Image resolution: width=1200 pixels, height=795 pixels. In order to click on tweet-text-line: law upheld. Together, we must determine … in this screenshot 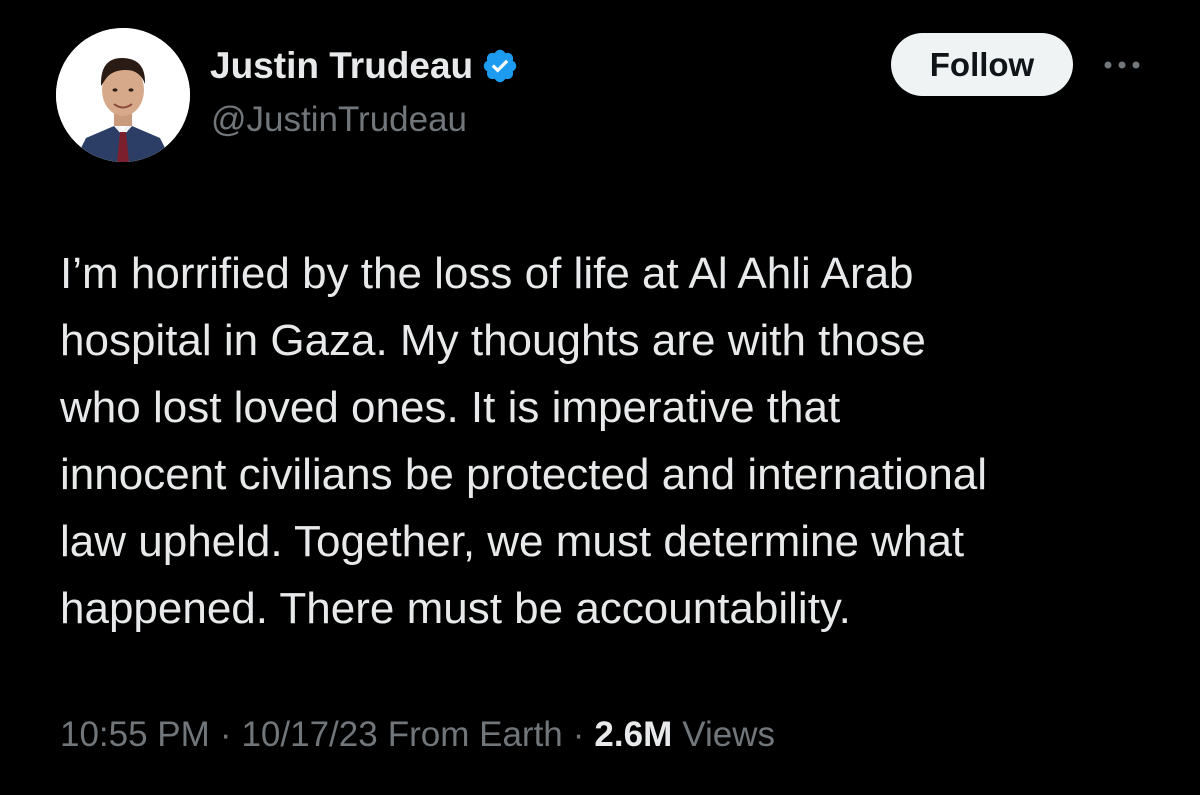, I will do `click(512, 541)`.